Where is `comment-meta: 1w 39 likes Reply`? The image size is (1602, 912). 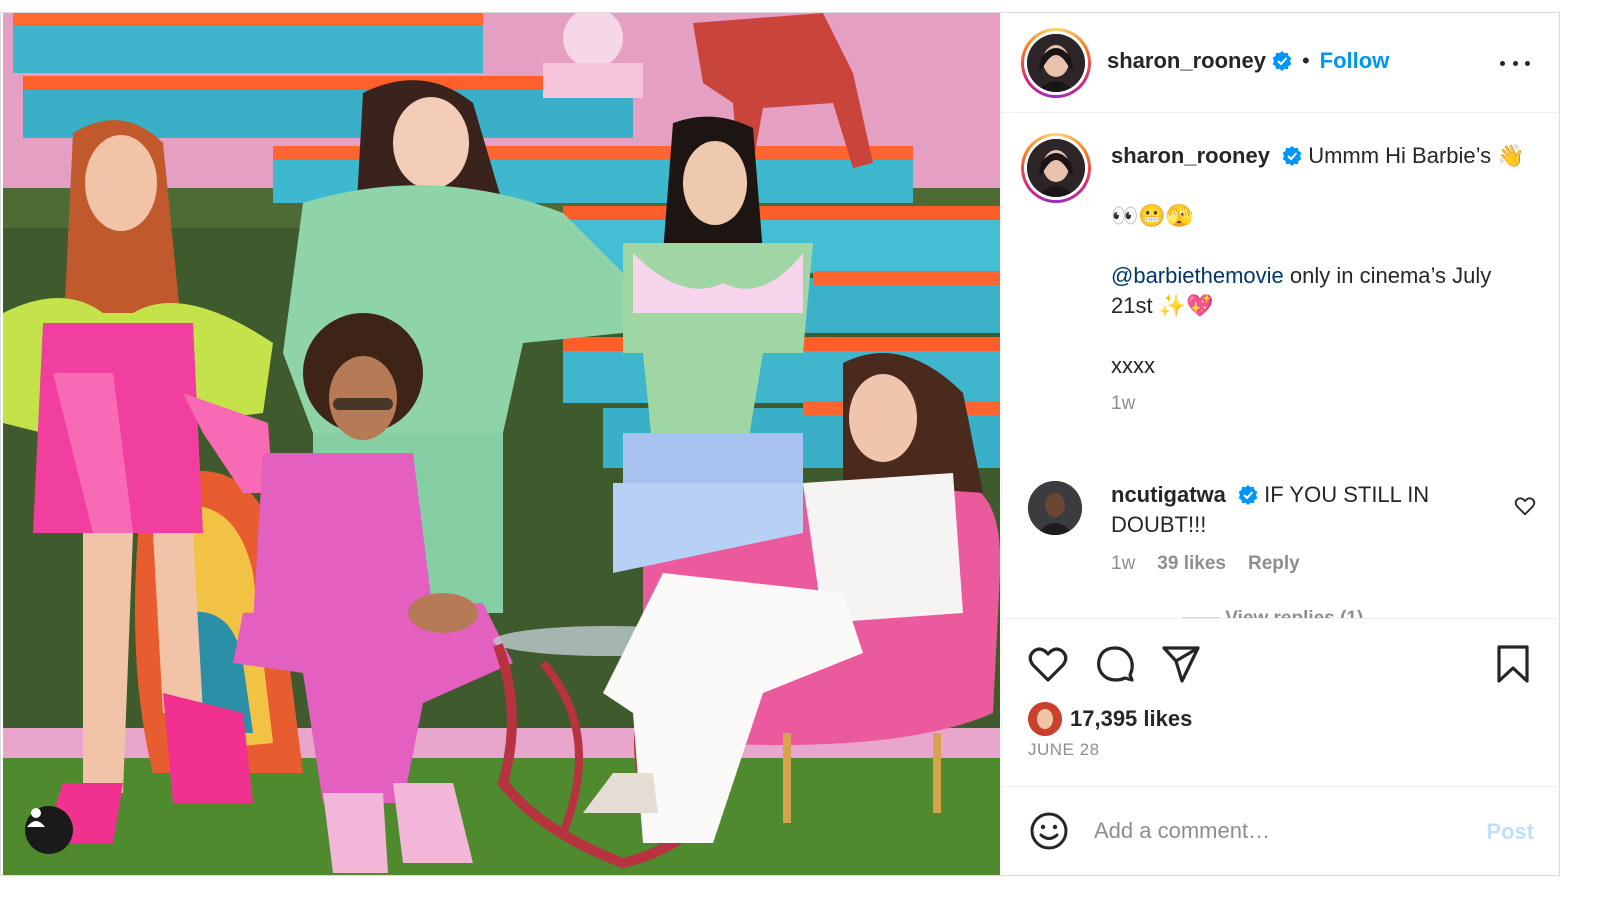
comment-meta: 1w 39 likes Reply is located at coordinates (1205, 564).